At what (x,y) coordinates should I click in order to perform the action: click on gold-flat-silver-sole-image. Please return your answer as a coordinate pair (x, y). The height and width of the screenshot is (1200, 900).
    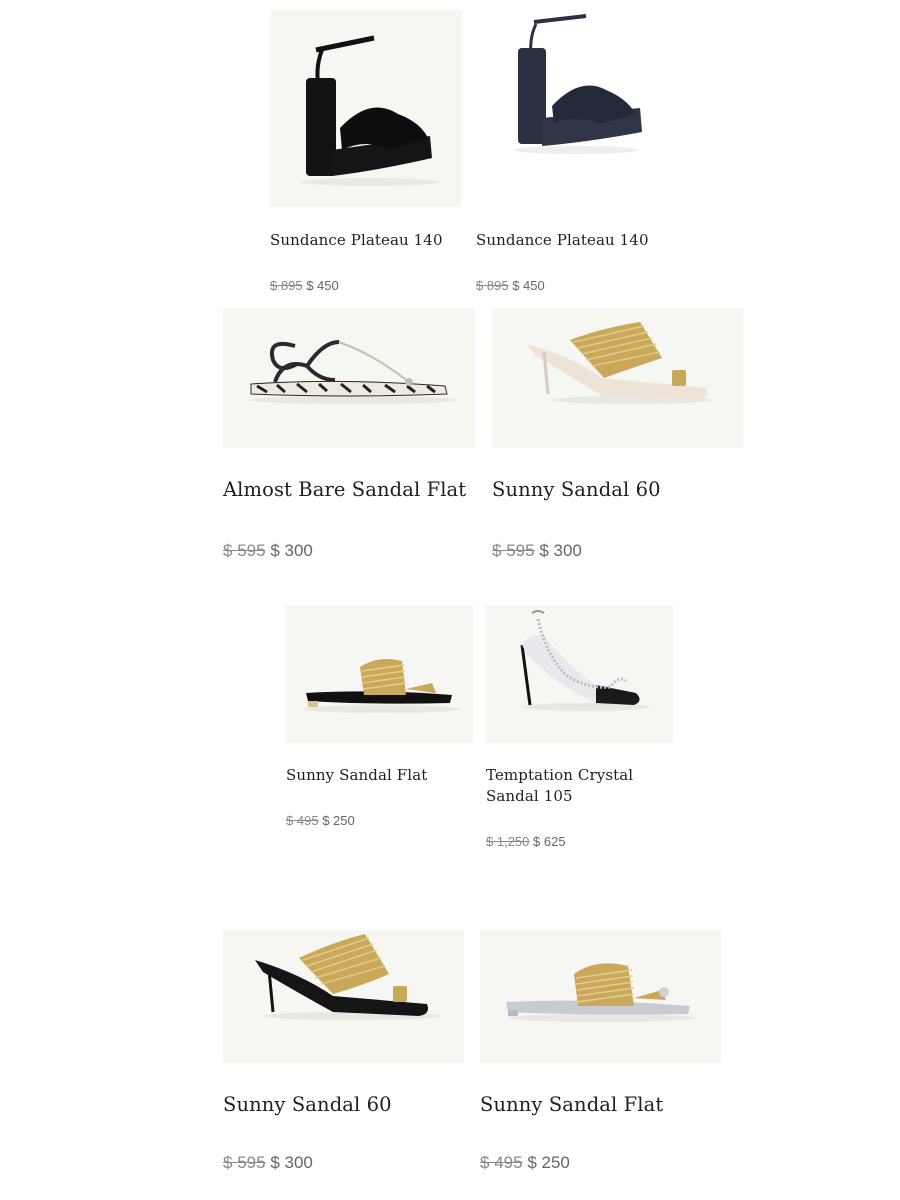
    Looking at the image, I should click on (601, 992).